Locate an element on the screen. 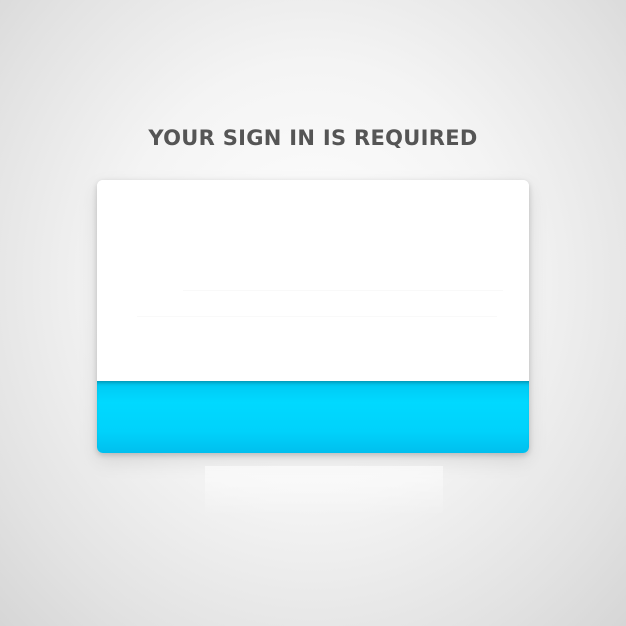 This screenshot has width=626, height=626. card-reflection is located at coordinates (324, 491).